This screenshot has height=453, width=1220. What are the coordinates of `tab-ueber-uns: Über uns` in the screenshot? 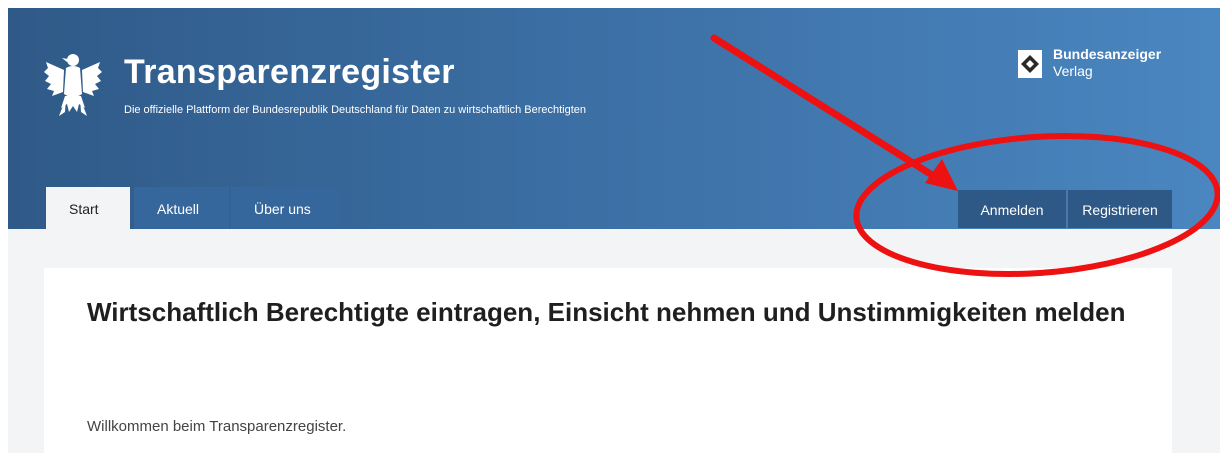 It's located at (285, 208).